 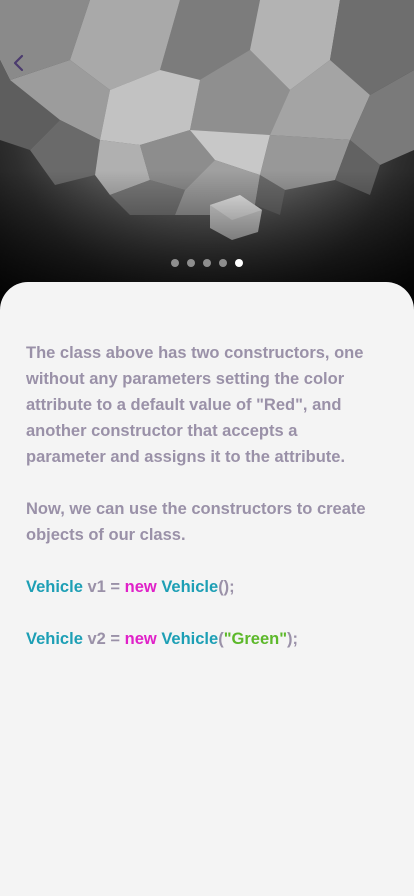 I want to click on code-line-2: Vehicle v2 = new Vehicle("Green");, so click(x=202, y=639).